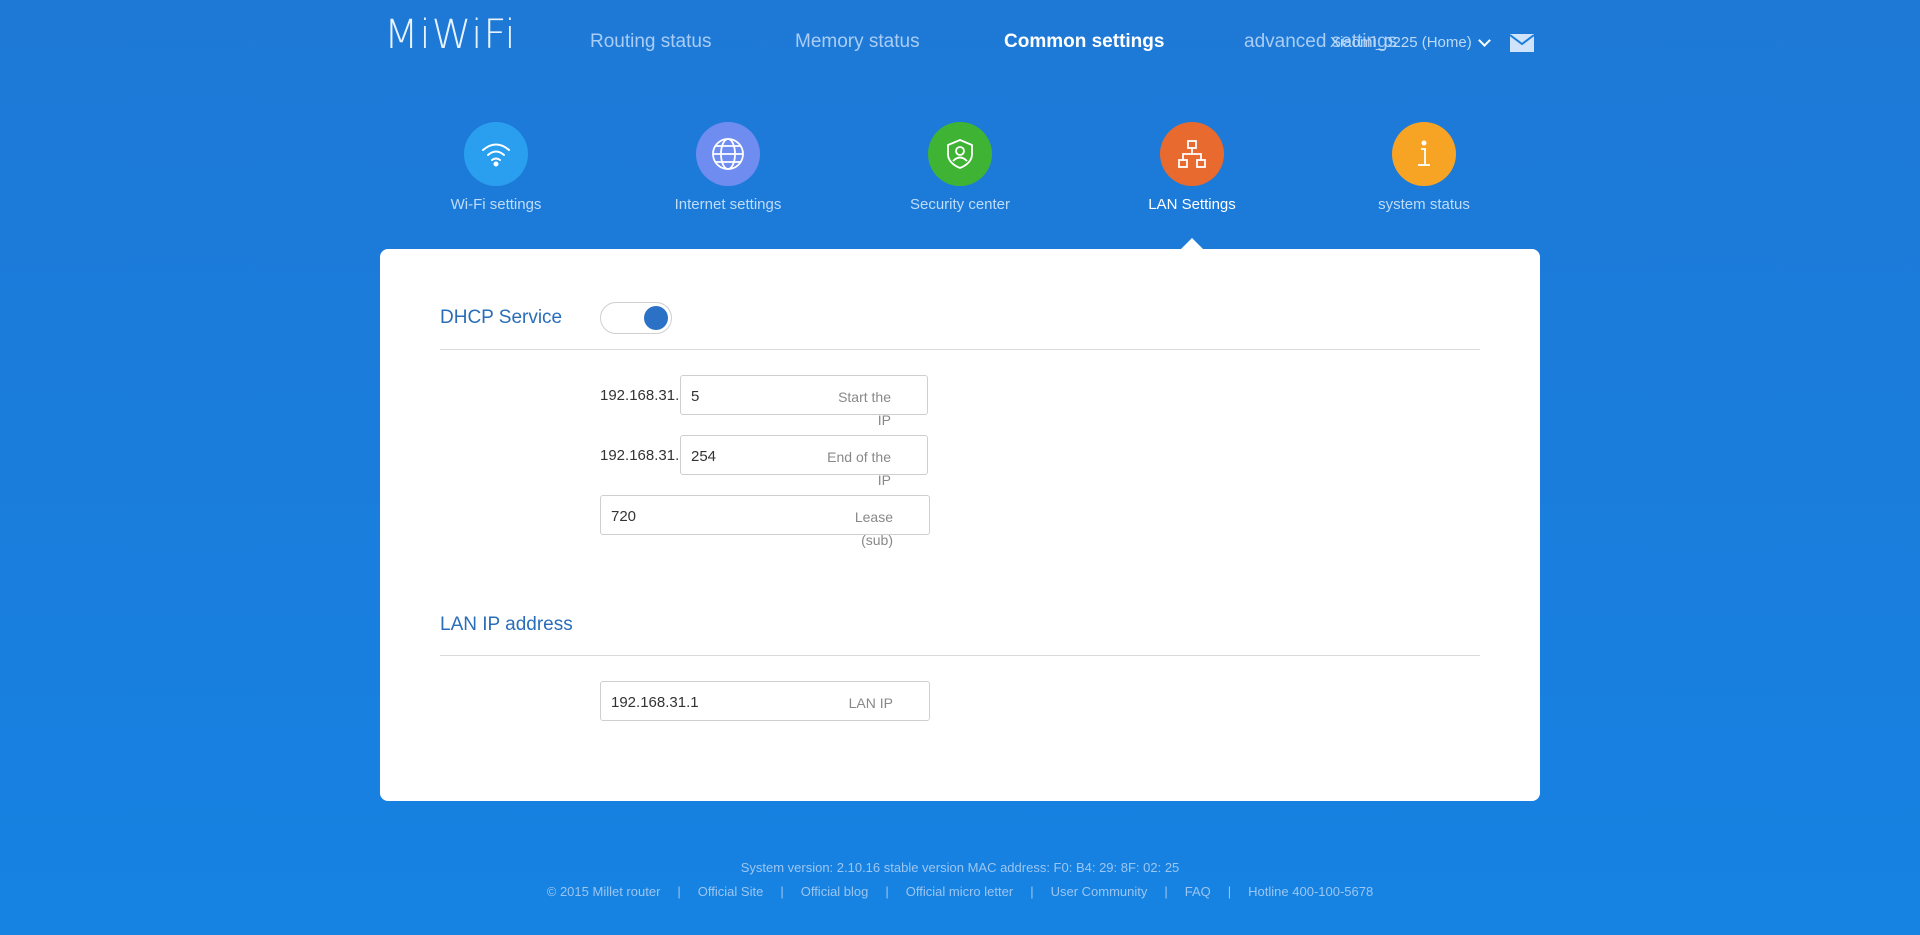 The image size is (1920, 935). What do you see at coordinates (1192, 154) in the screenshot?
I see `network-icon` at bounding box center [1192, 154].